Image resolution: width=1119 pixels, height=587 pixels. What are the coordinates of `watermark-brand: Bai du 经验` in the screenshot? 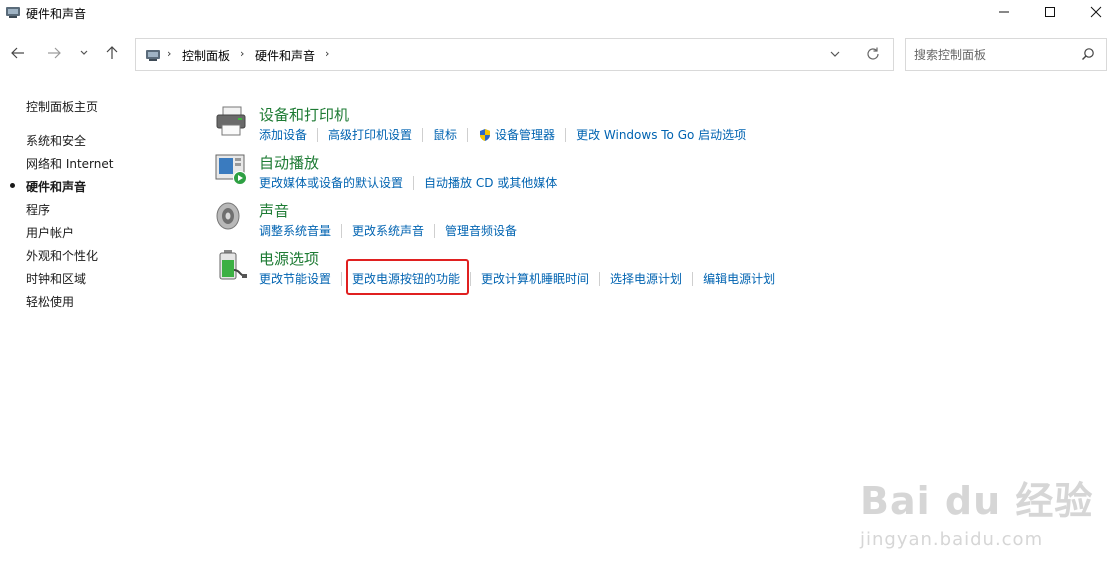 It's located at (977, 501).